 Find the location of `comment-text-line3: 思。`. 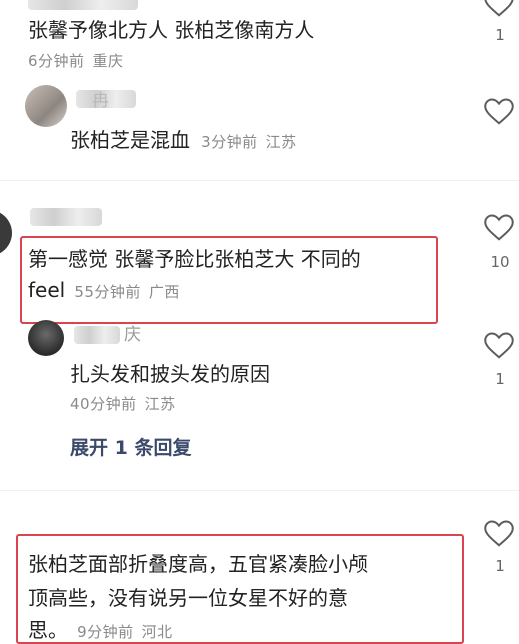

comment-text-line3: 思。 is located at coordinates (48, 630).